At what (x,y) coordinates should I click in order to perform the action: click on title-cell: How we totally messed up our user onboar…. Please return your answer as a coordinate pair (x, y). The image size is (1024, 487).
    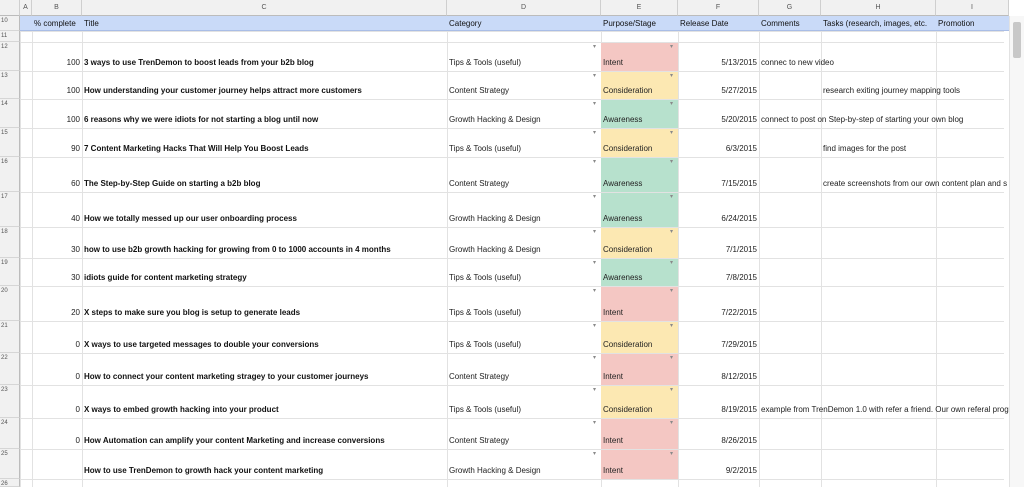
    Looking at the image, I should click on (264, 219).